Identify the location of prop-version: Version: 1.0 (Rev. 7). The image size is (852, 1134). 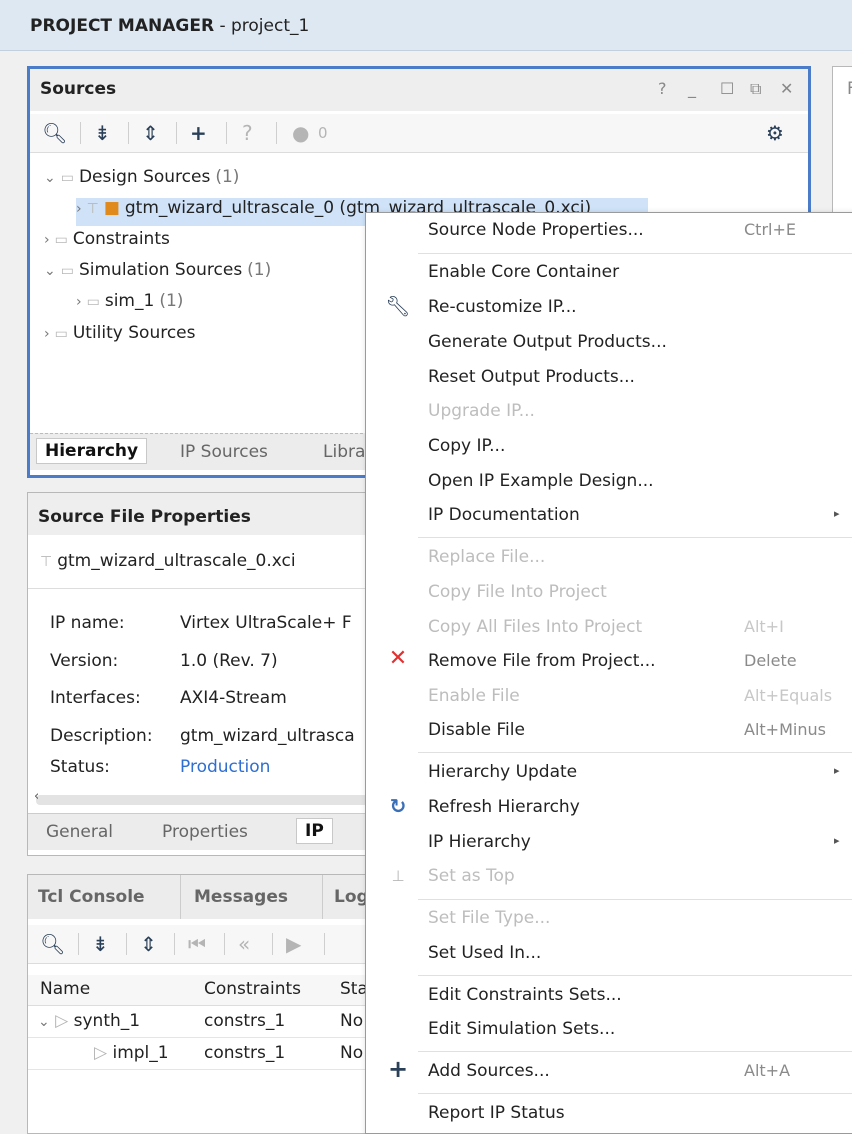
(164, 661).